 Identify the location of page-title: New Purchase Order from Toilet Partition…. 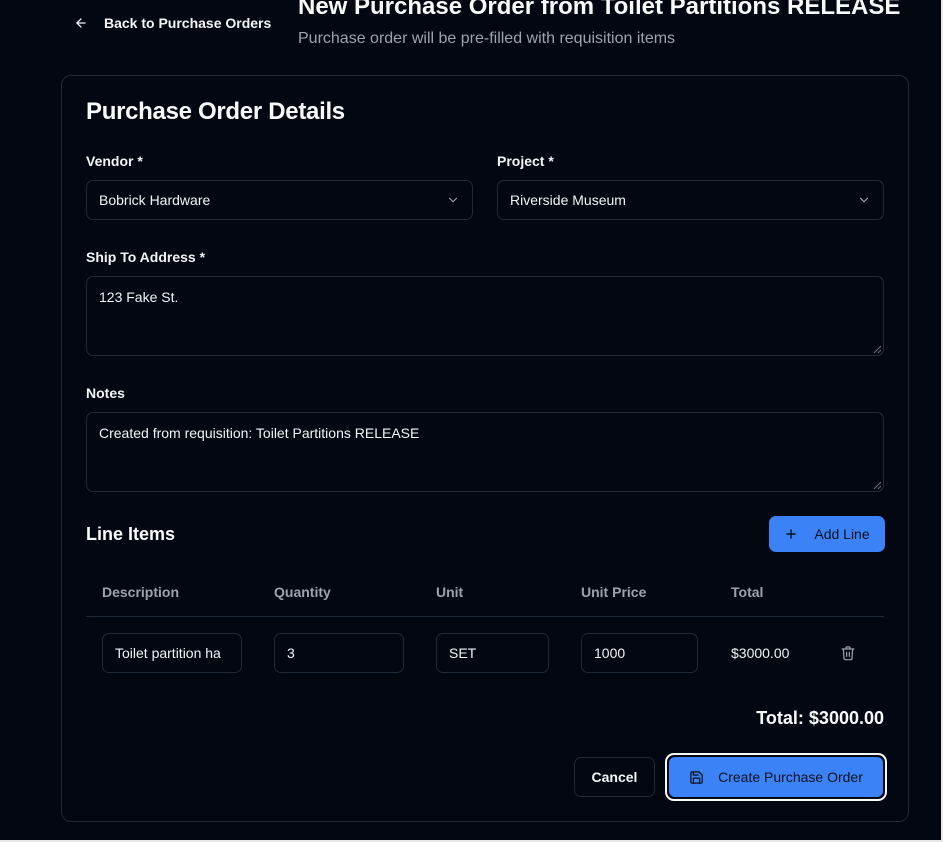
(599, 10).